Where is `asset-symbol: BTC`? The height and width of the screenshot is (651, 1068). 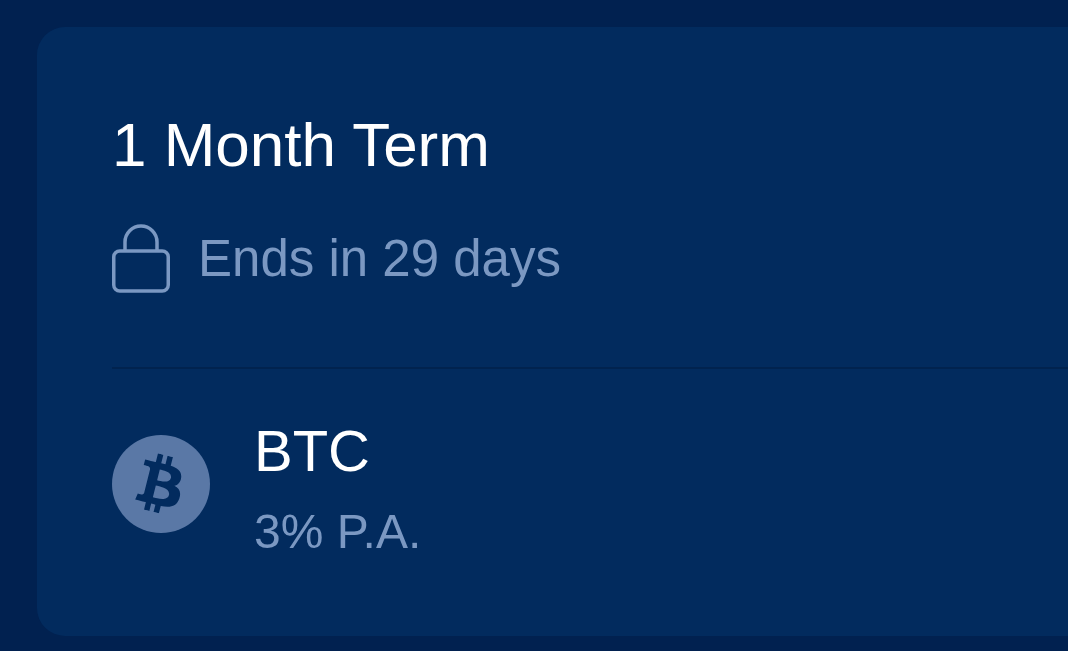 asset-symbol: BTC is located at coordinates (312, 451).